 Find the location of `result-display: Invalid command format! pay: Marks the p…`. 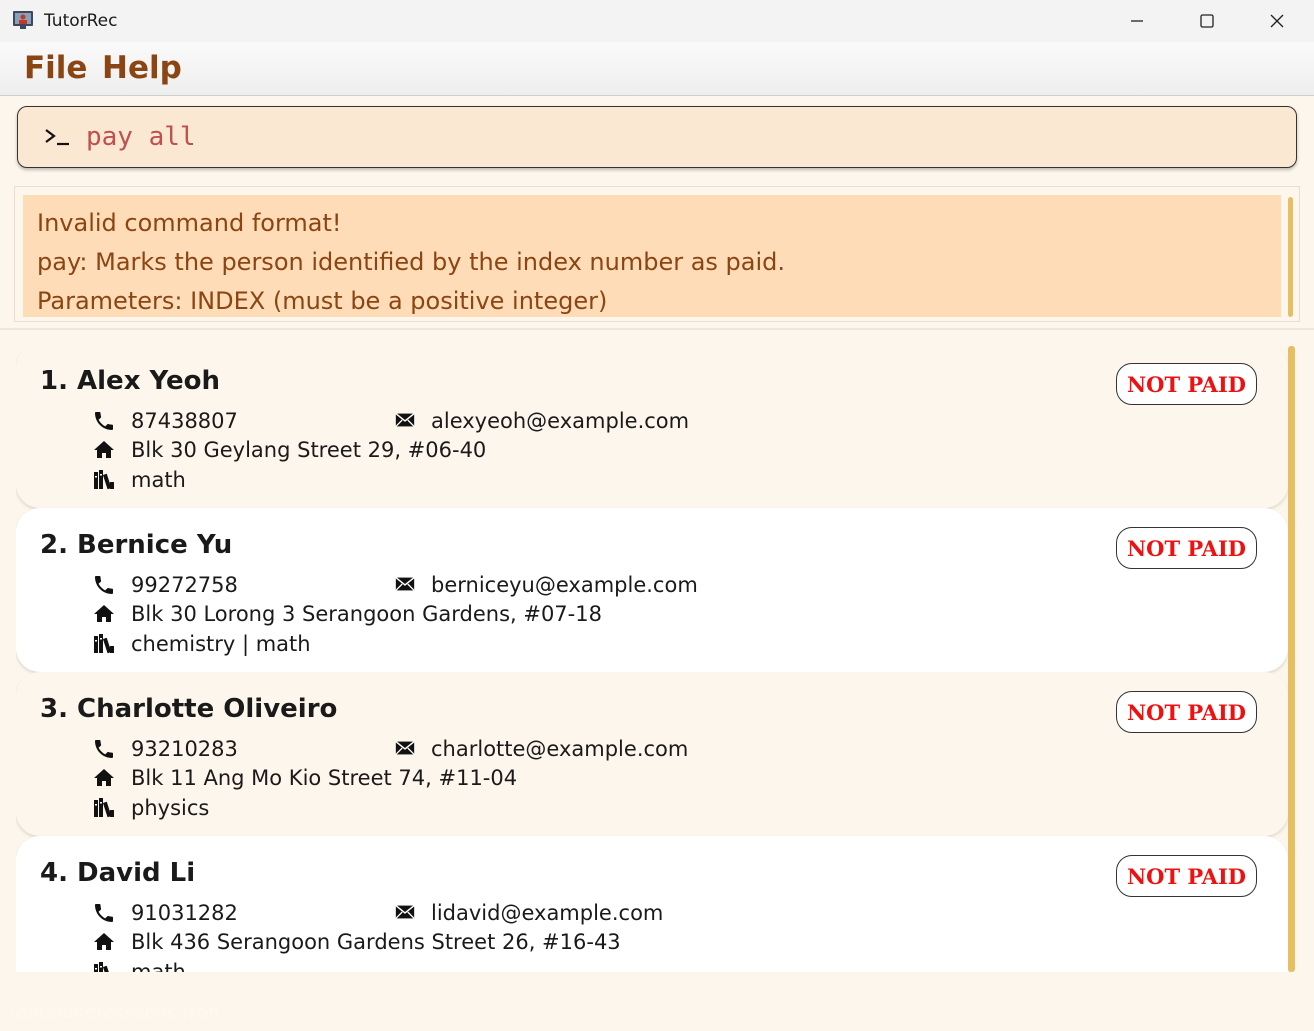

result-display: Invalid command format! pay: Marks the p… is located at coordinates (657, 254).